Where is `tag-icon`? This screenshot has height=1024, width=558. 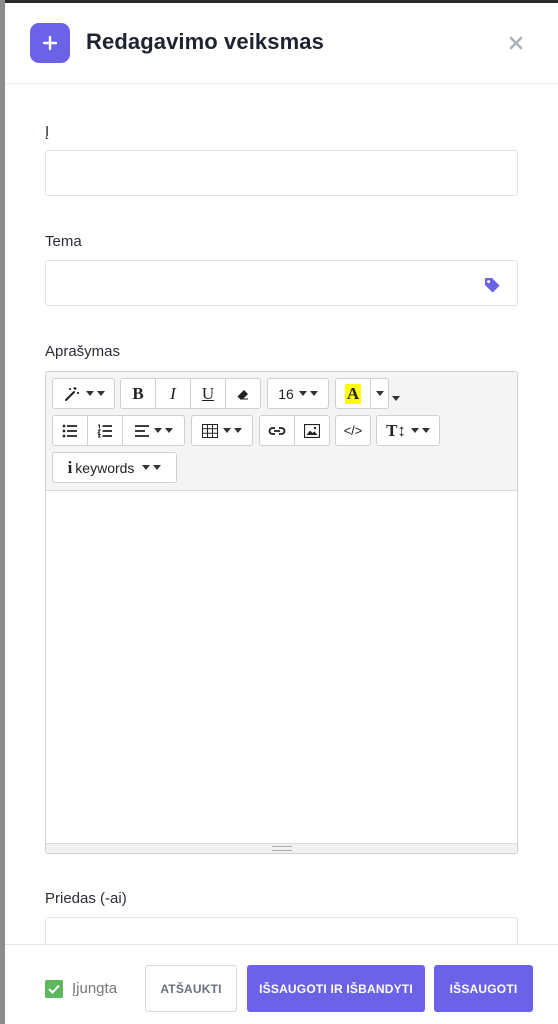
tag-icon is located at coordinates (492, 285).